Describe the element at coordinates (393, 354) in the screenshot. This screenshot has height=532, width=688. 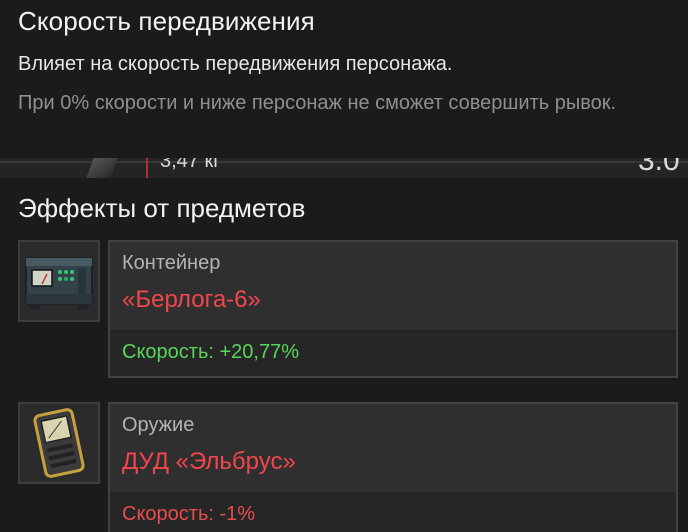
I see `item-effect-row: Скорость: +20,77%` at that location.